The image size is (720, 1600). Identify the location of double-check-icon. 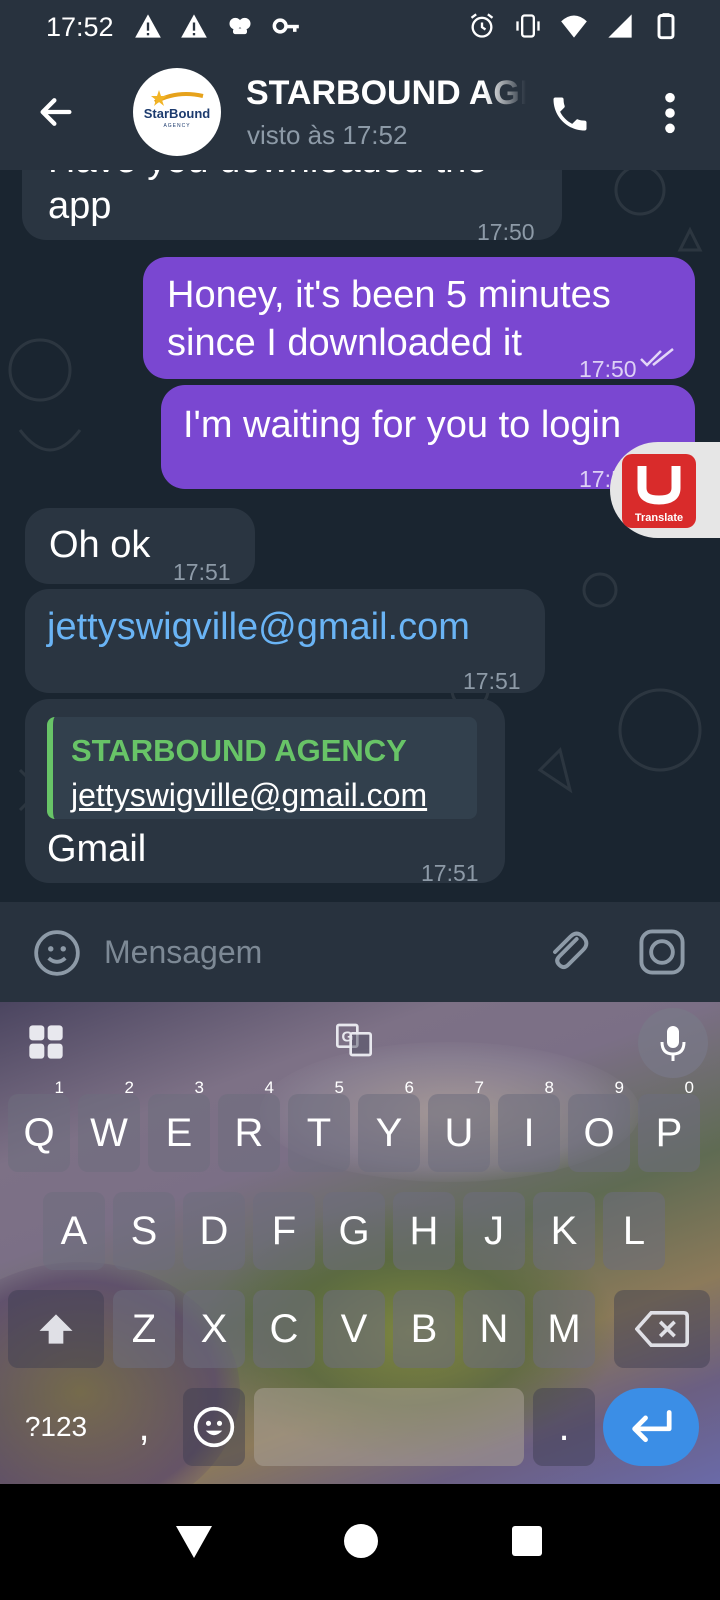
(657, 357).